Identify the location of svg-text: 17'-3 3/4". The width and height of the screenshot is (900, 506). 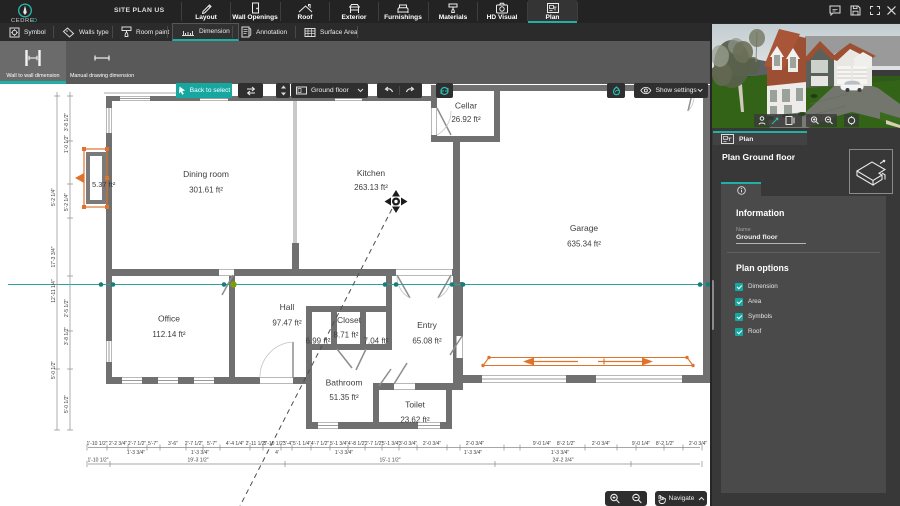
(54, 256).